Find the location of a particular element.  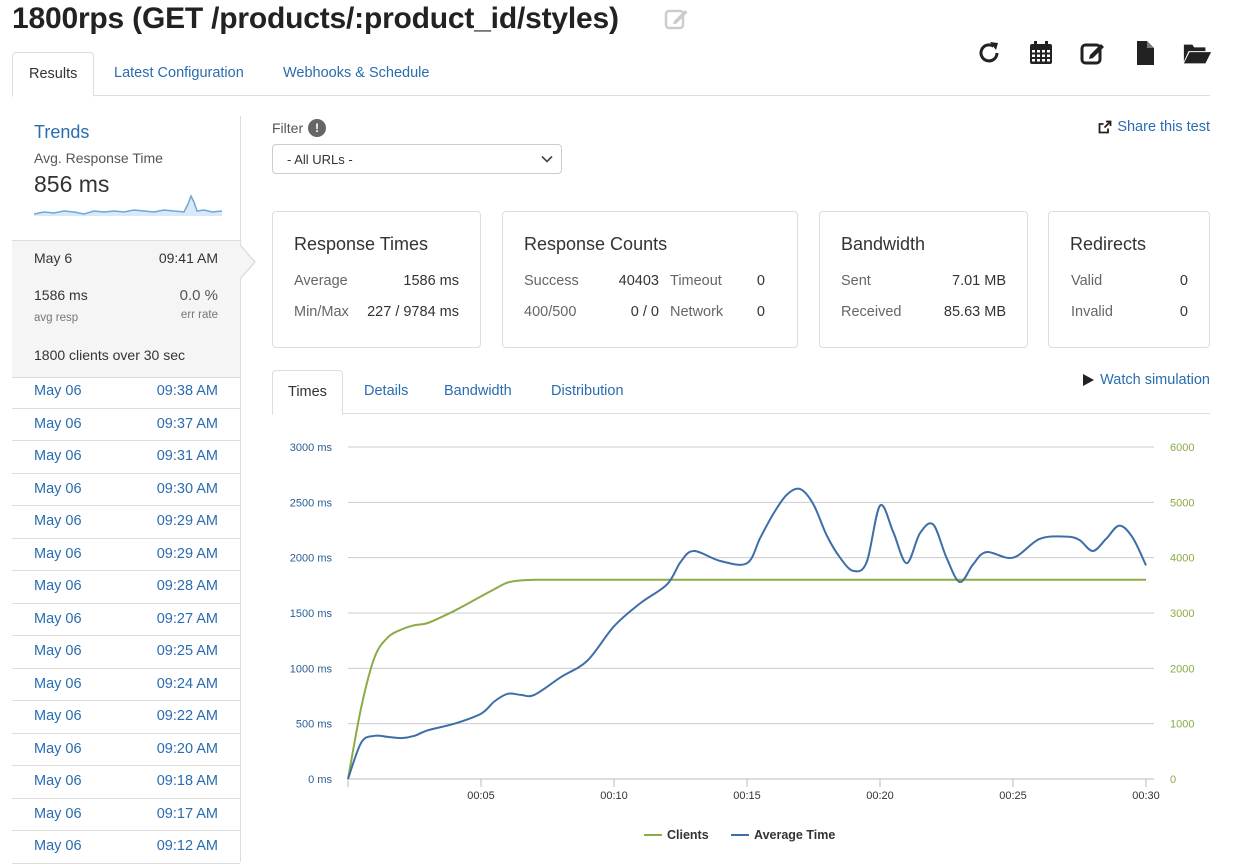

tab-webhooks-schedule: Webhooks & Schedule is located at coordinates (356, 73).